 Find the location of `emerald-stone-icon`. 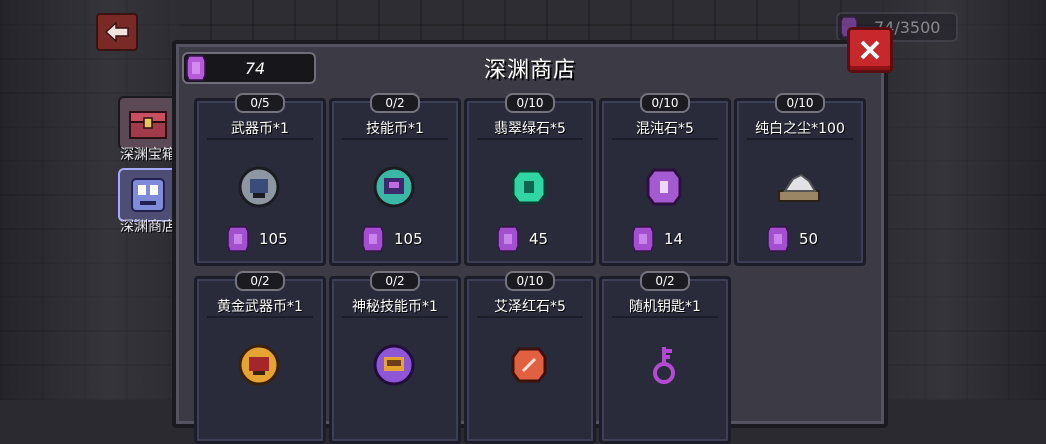

emerald-stone-icon is located at coordinates (529, 187).